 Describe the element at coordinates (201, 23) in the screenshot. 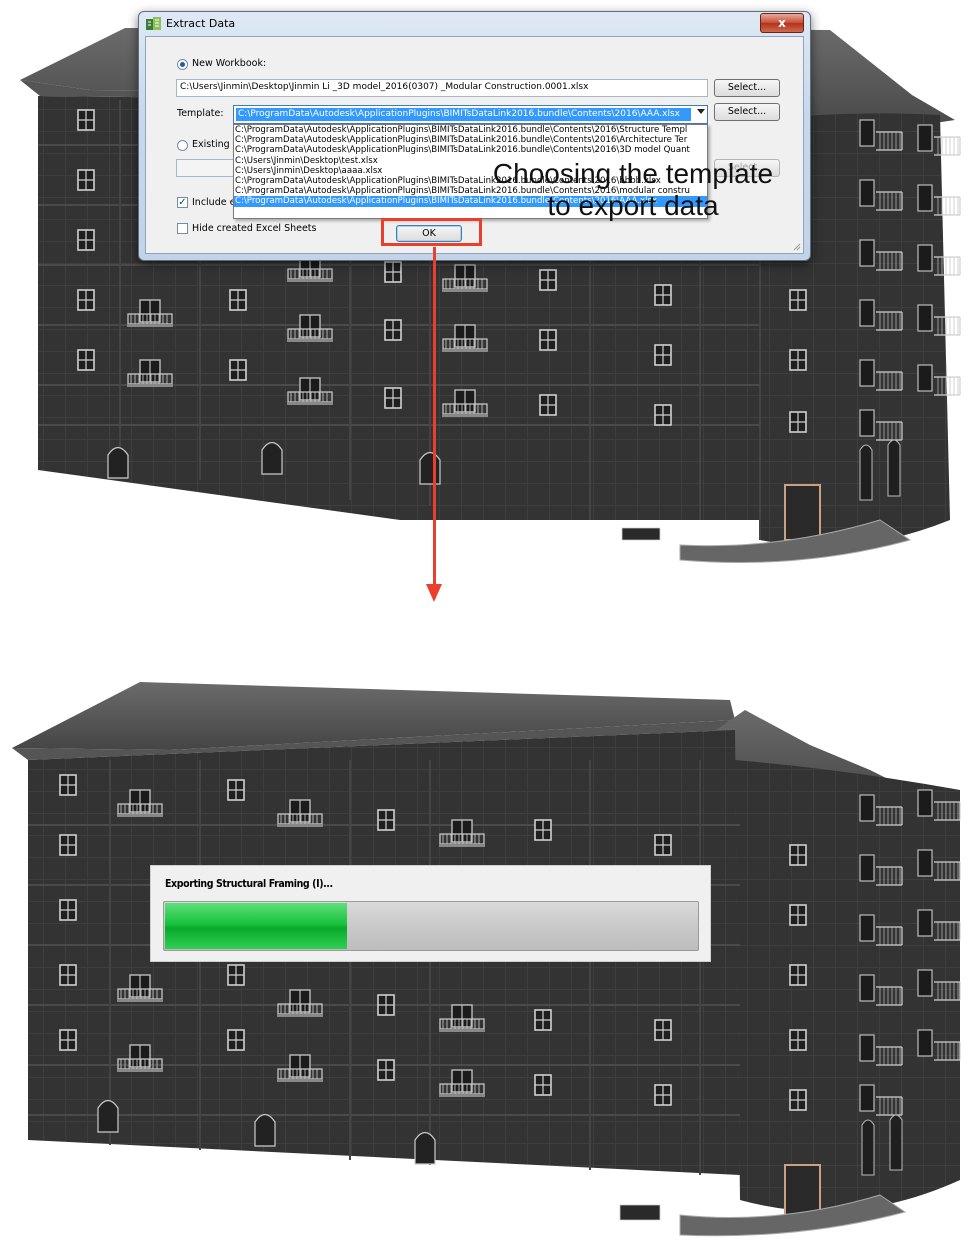

I see `dialog-title: Extract Data` at that location.